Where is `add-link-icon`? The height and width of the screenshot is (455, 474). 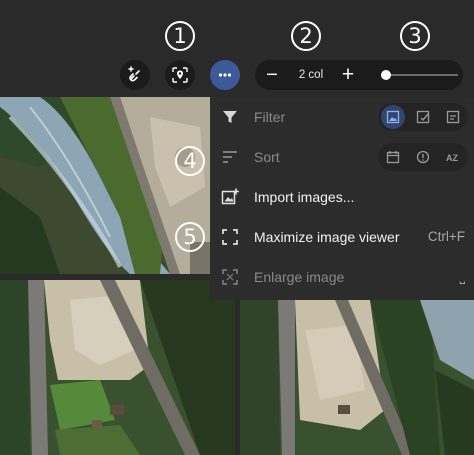 add-link-icon is located at coordinates (134, 74).